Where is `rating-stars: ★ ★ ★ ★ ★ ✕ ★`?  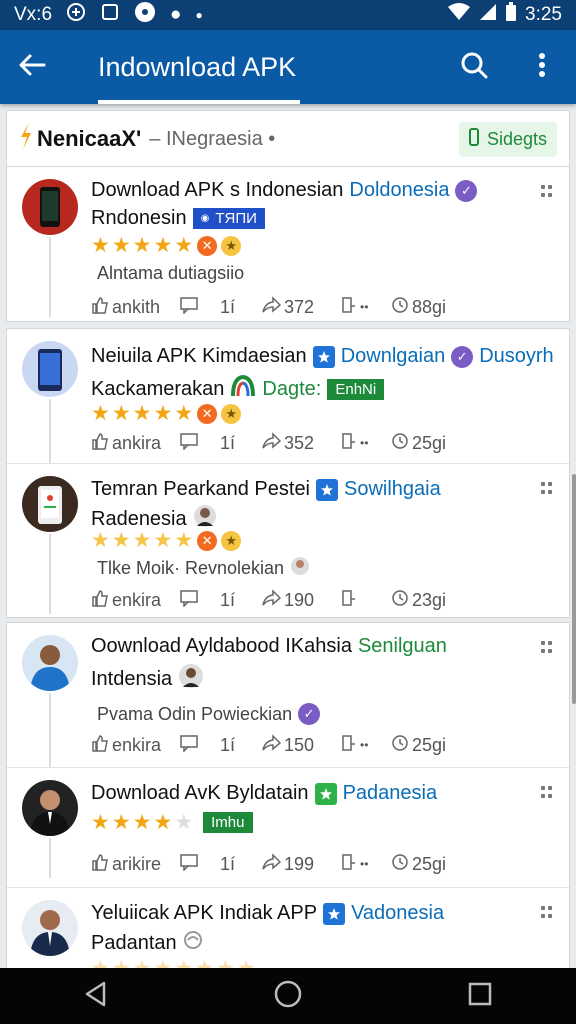 rating-stars: ★ ★ ★ ★ ★ ✕ ★ is located at coordinates (166, 245).